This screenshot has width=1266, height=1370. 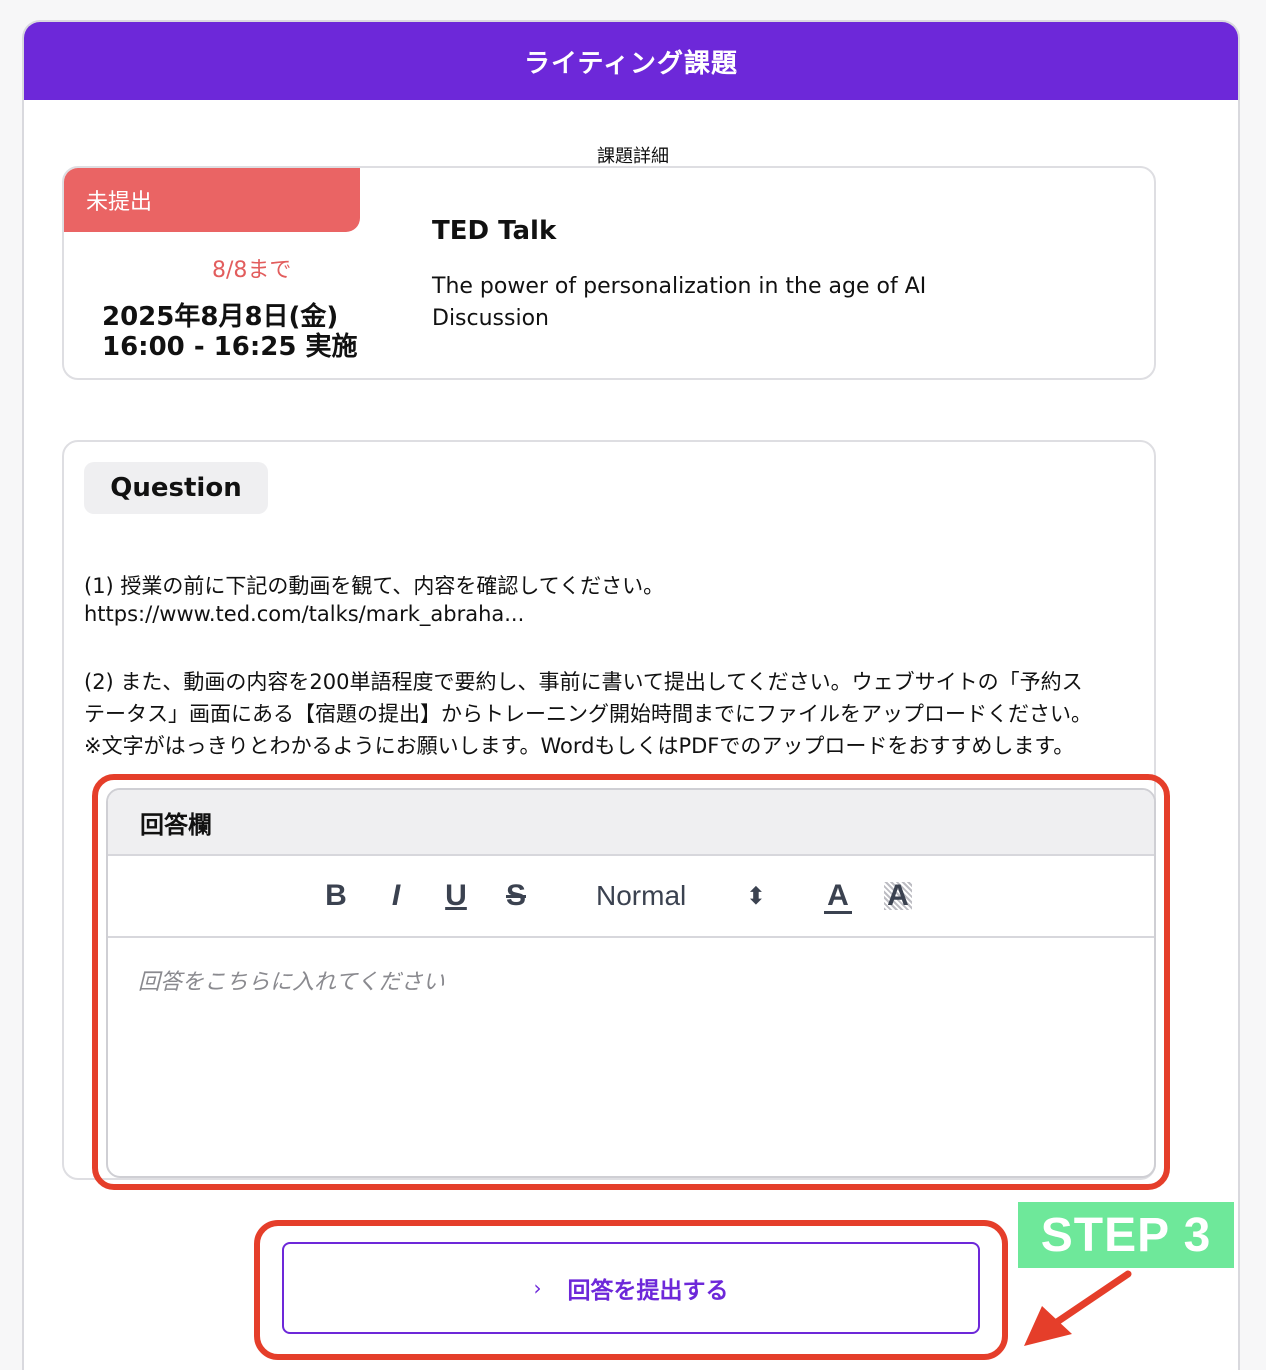 I want to click on answer-heading: 回答欄, so click(x=631, y=823).